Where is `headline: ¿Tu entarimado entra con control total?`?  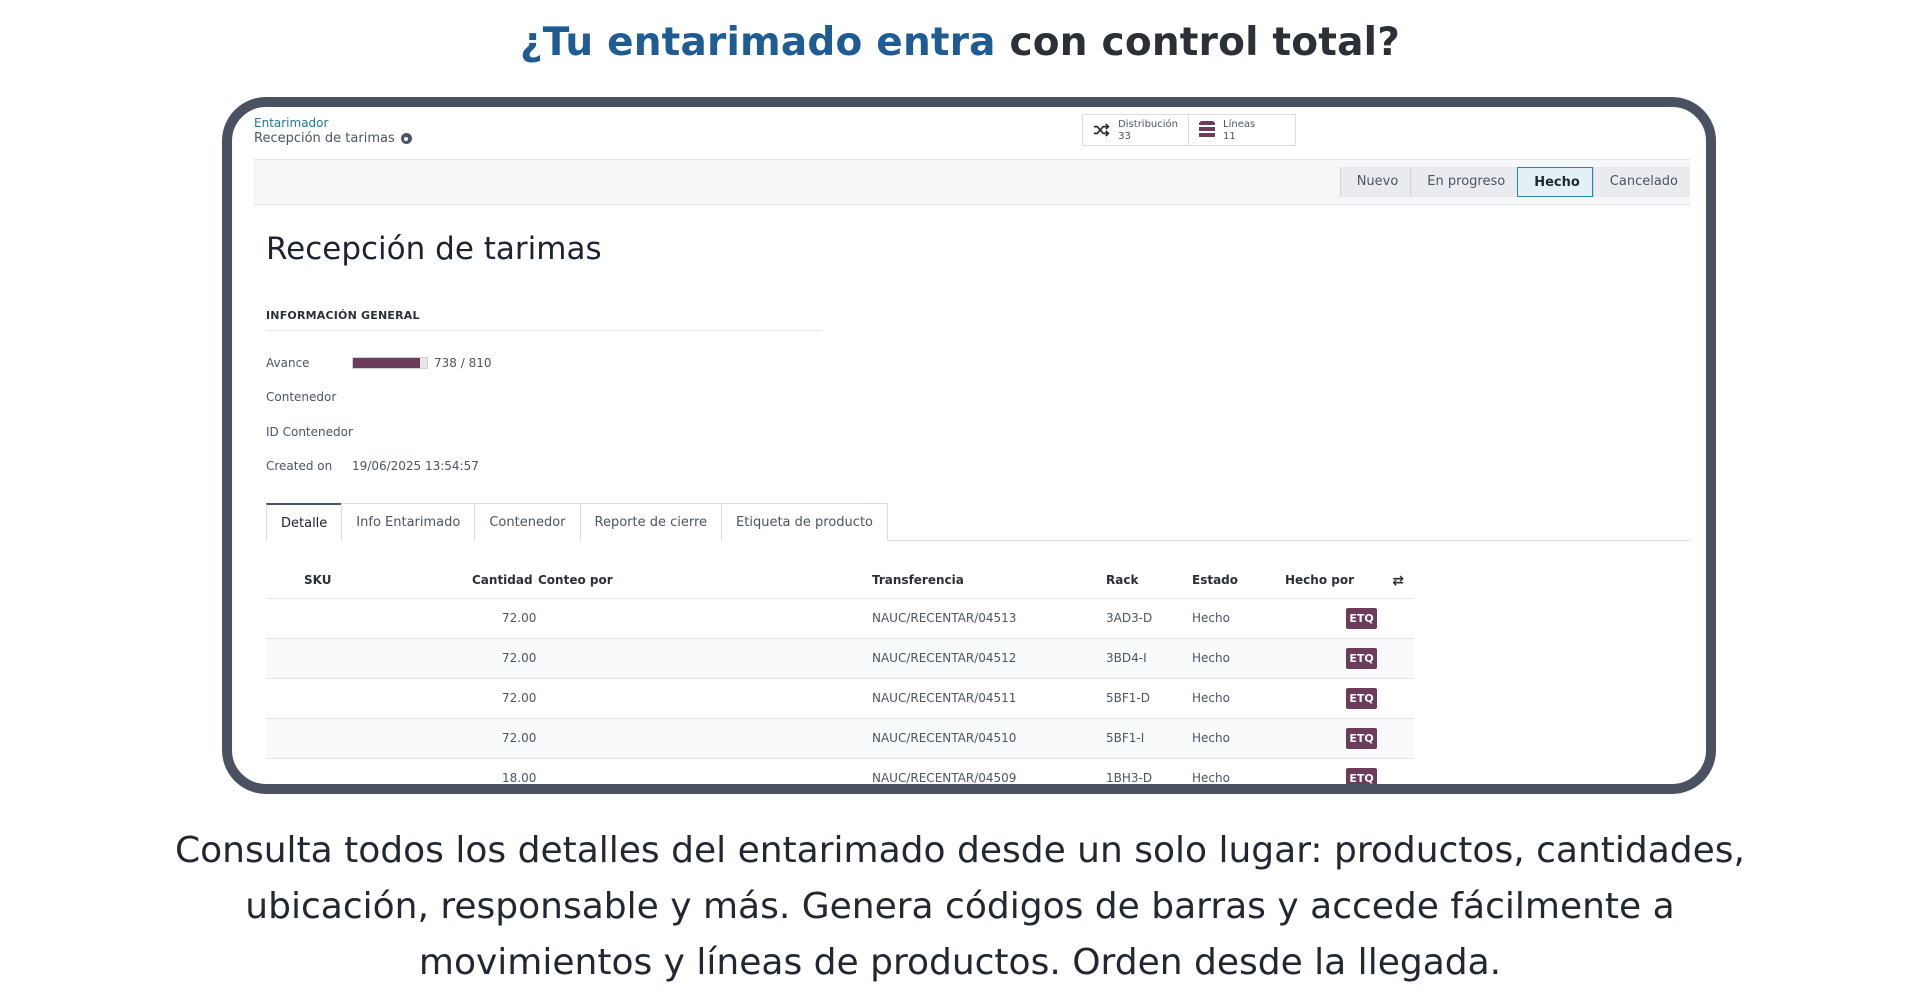 headline: ¿Tu entarimado entra con control total? is located at coordinates (960, 42).